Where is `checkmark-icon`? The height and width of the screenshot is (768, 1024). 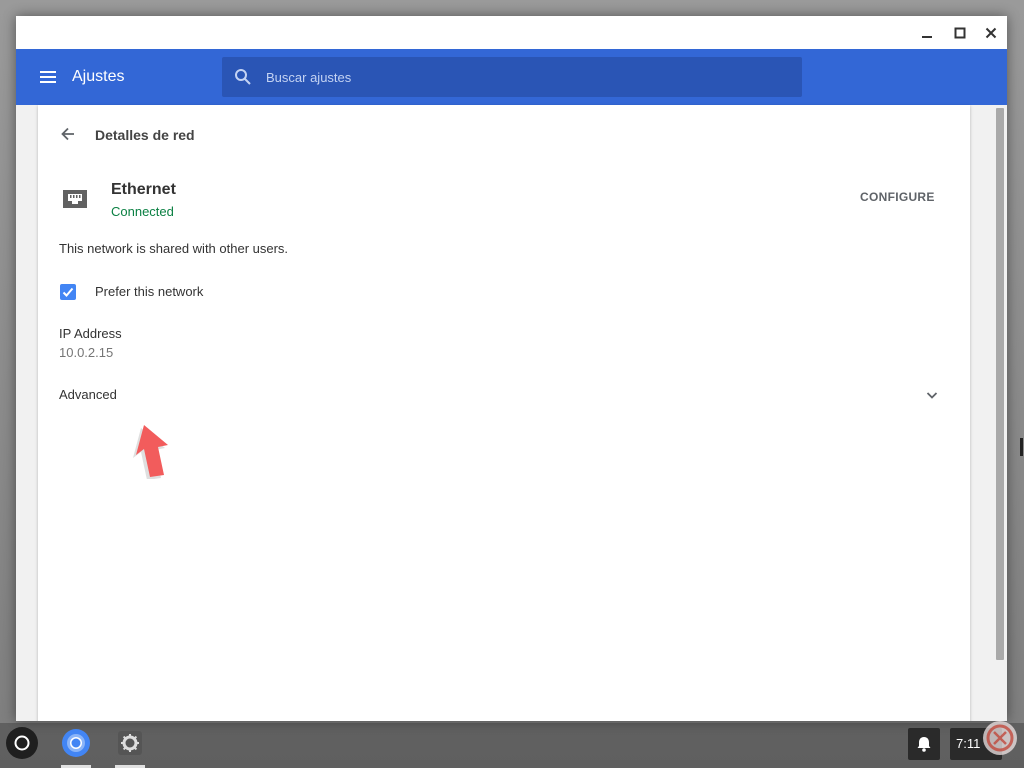
checkmark-icon is located at coordinates (68, 292).